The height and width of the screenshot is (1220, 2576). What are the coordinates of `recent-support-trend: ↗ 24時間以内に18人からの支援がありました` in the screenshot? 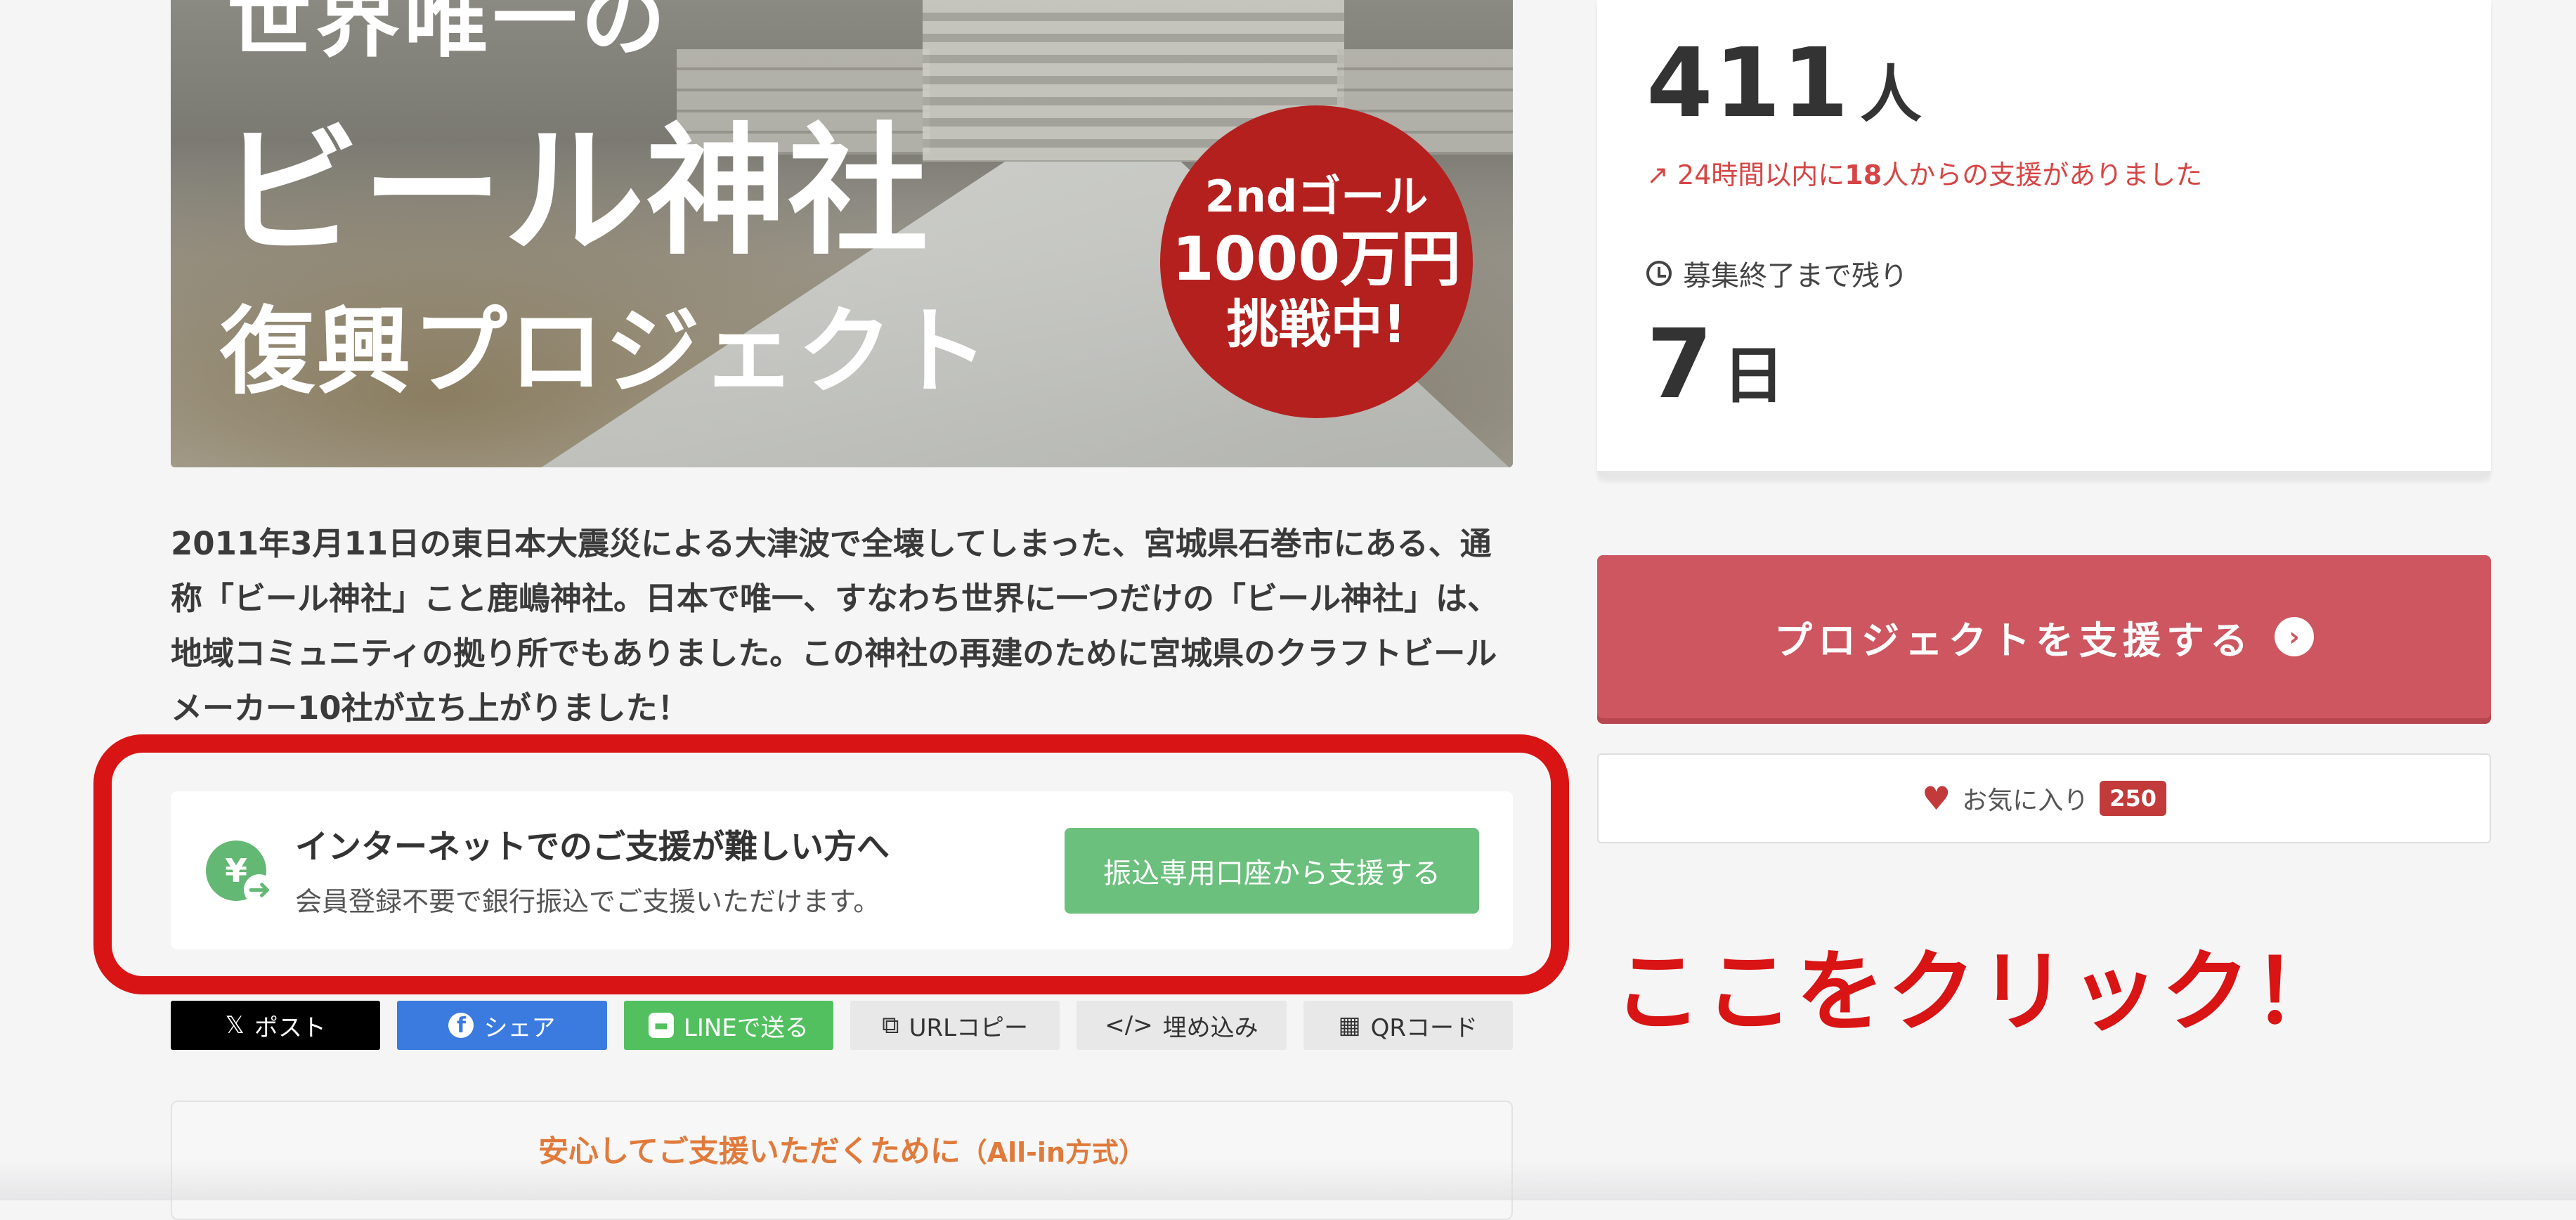 It's located at (1924, 172).